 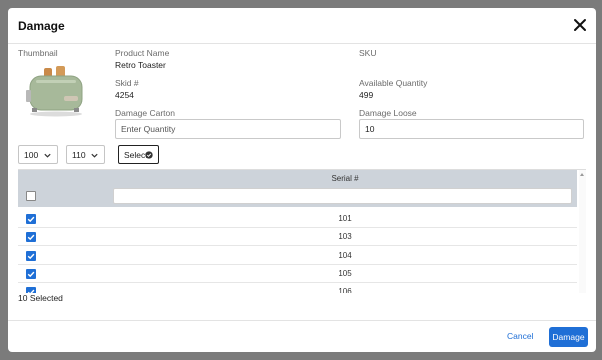 What do you see at coordinates (345, 290) in the screenshot?
I see `serial-cell: 106` at bounding box center [345, 290].